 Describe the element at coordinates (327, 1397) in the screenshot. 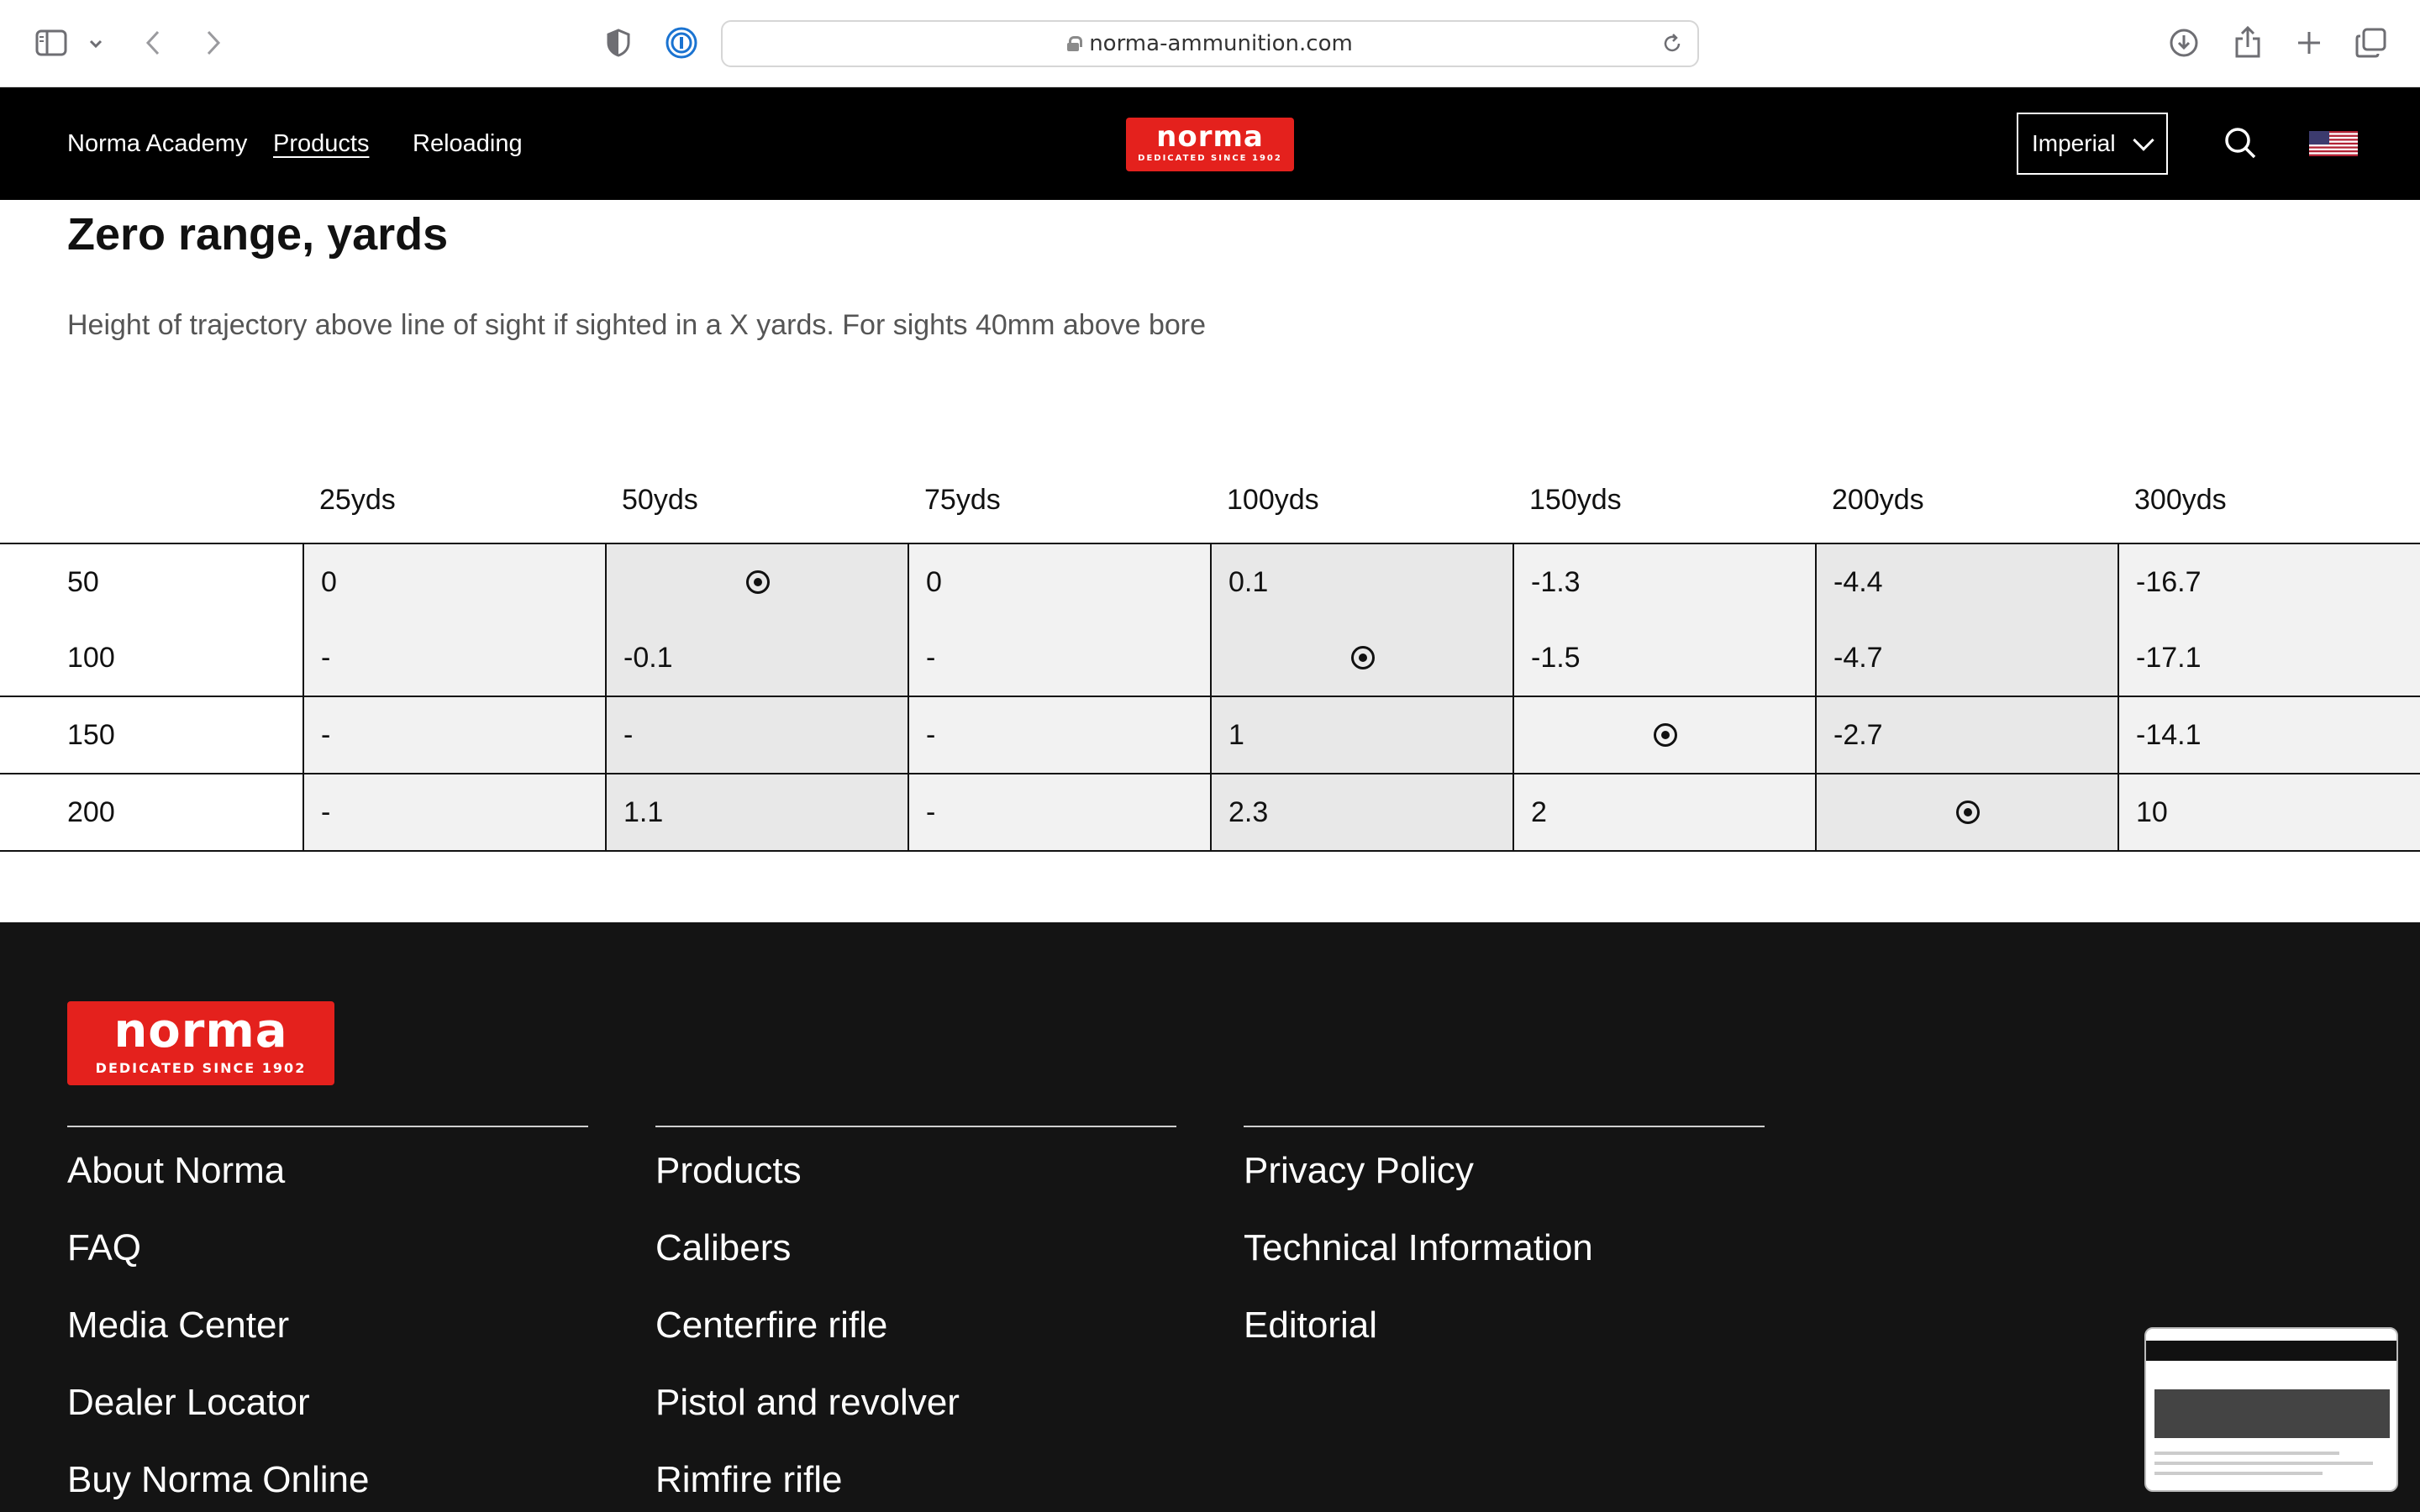

I see `footer-link-dealer-locator: Dealer Locator` at that location.